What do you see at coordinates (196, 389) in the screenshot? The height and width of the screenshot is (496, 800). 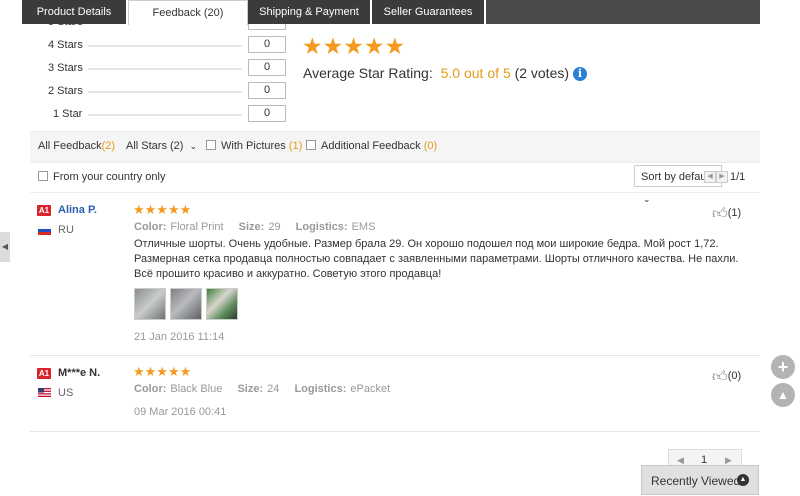 I see `color-value: Black Blue` at bounding box center [196, 389].